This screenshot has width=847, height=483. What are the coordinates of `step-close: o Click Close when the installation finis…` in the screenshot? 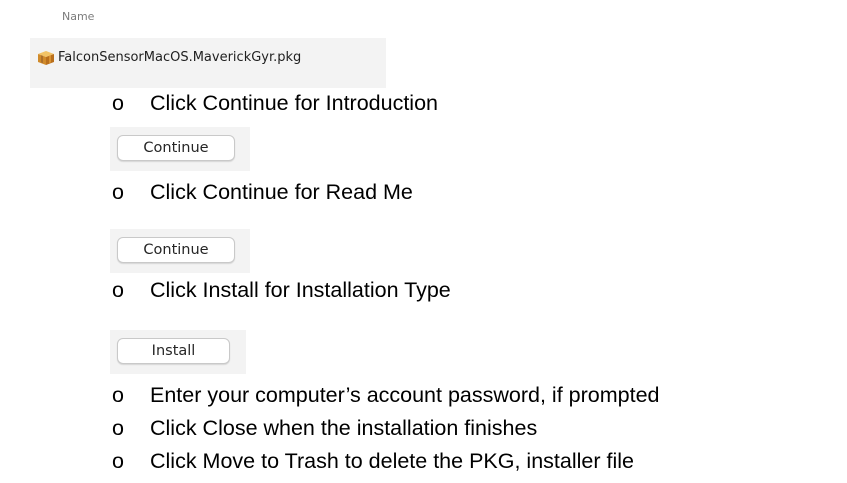 It's located at (324, 428).